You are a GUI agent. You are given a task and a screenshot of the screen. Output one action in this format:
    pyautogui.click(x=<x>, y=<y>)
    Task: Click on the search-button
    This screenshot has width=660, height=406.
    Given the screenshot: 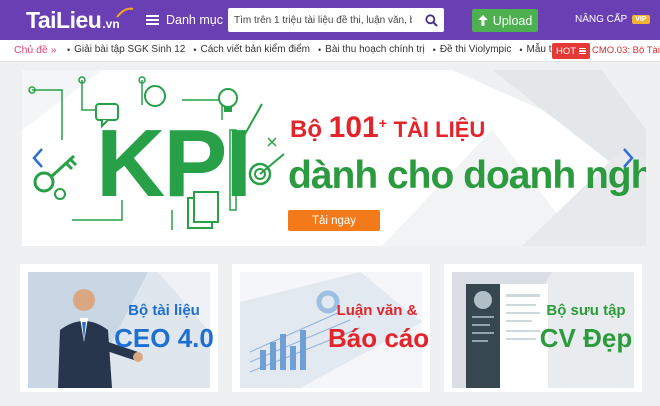 What is the action you would take?
    pyautogui.click(x=431, y=20)
    